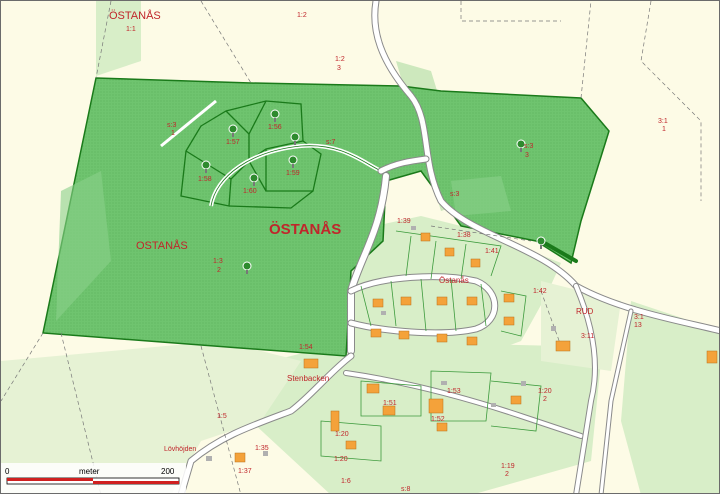 This screenshot has height=494, width=720. Describe the element at coordinates (330, 142) in the screenshot. I see `parcel-s7: s:7` at that location.